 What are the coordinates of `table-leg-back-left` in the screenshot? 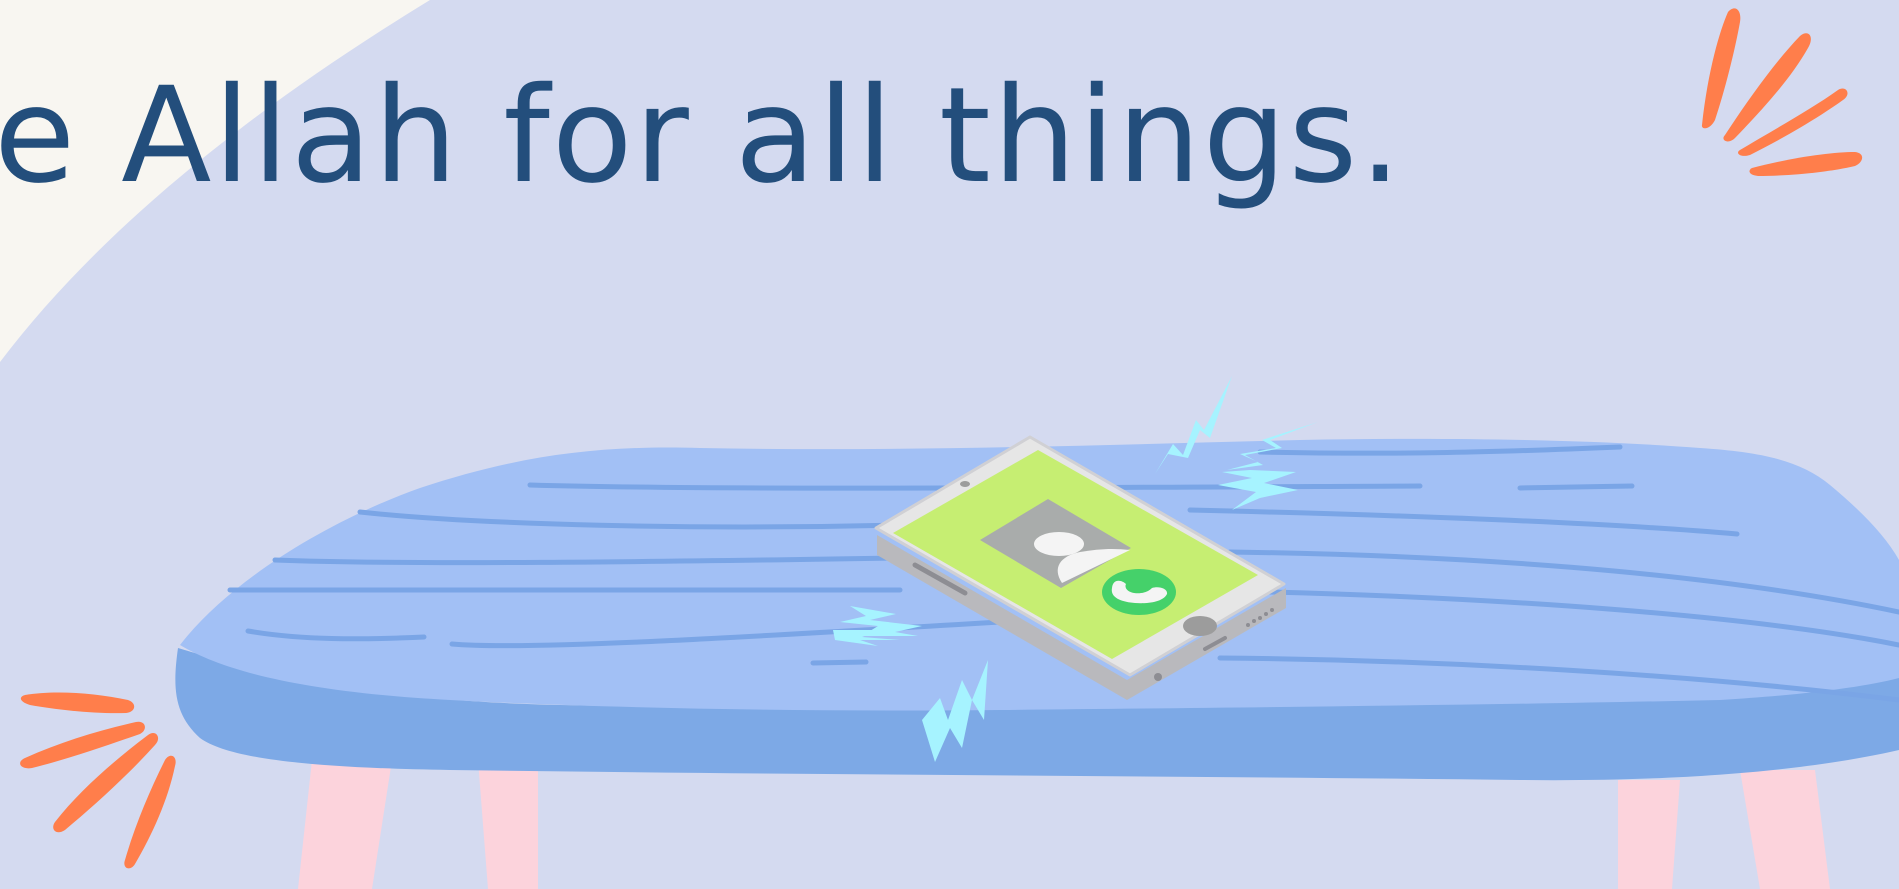 It's located at (508, 824).